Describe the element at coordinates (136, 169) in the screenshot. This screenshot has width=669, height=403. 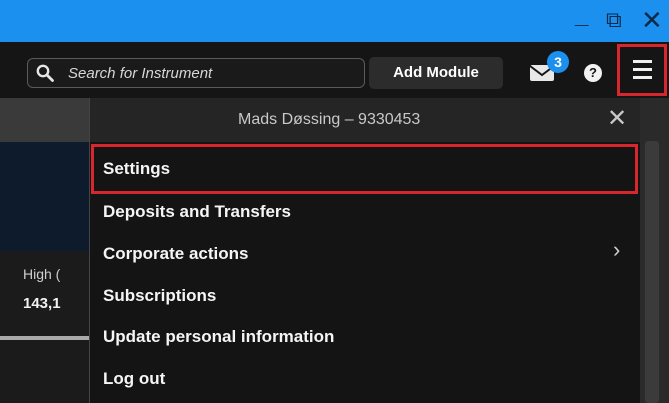
I see `menu-item-settings: Settings` at that location.